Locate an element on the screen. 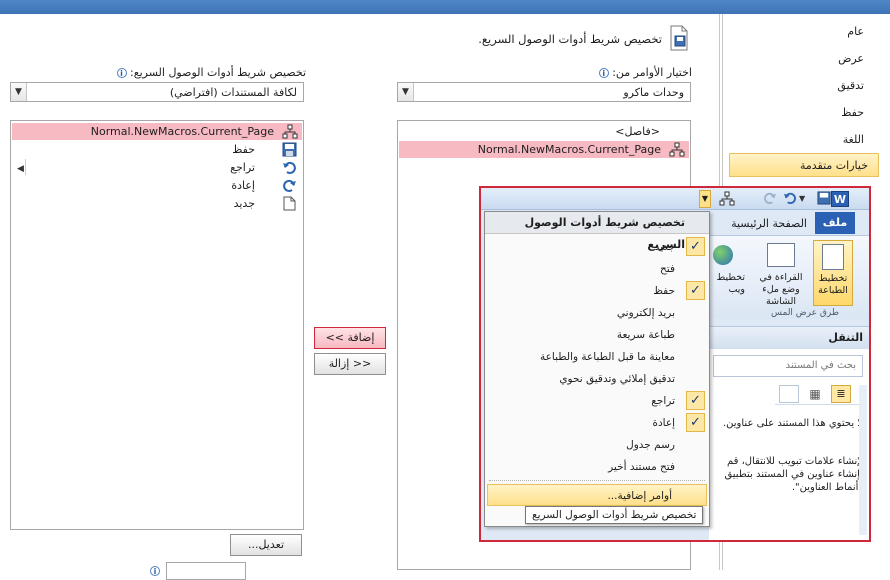  web-layout-button: تخطيط ويب is located at coordinates (732, 273).